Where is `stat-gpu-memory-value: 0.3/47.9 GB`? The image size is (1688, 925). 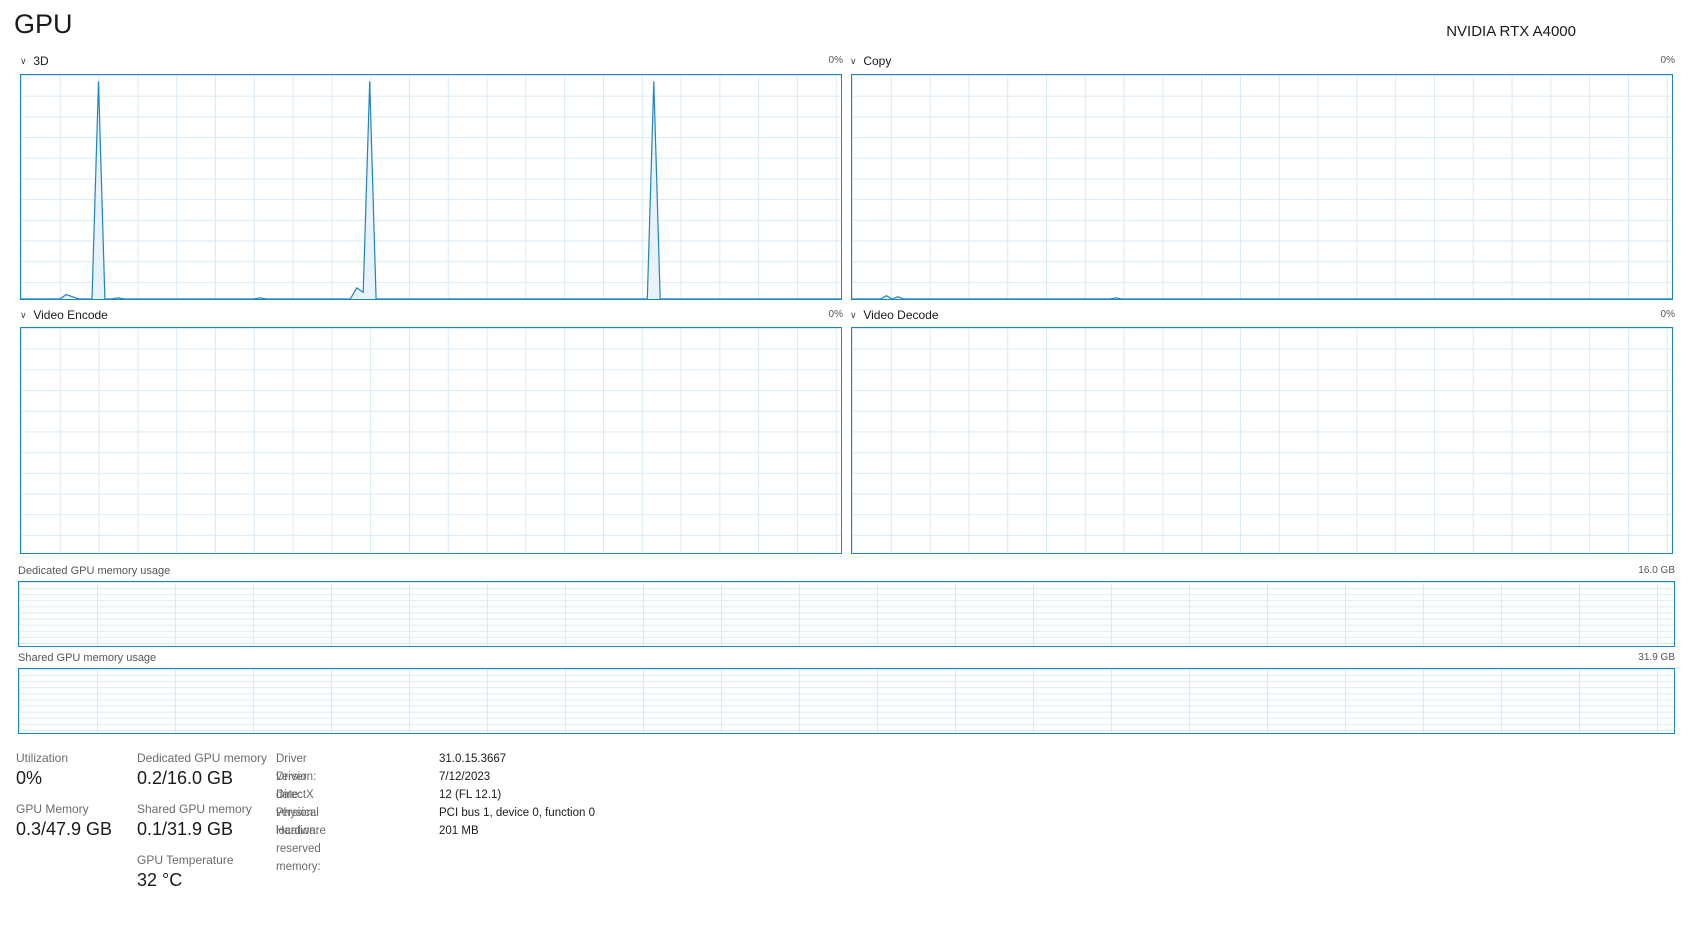
stat-gpu-memory-value: 0.3/47.9 GB is located at coordinates (64, 829).